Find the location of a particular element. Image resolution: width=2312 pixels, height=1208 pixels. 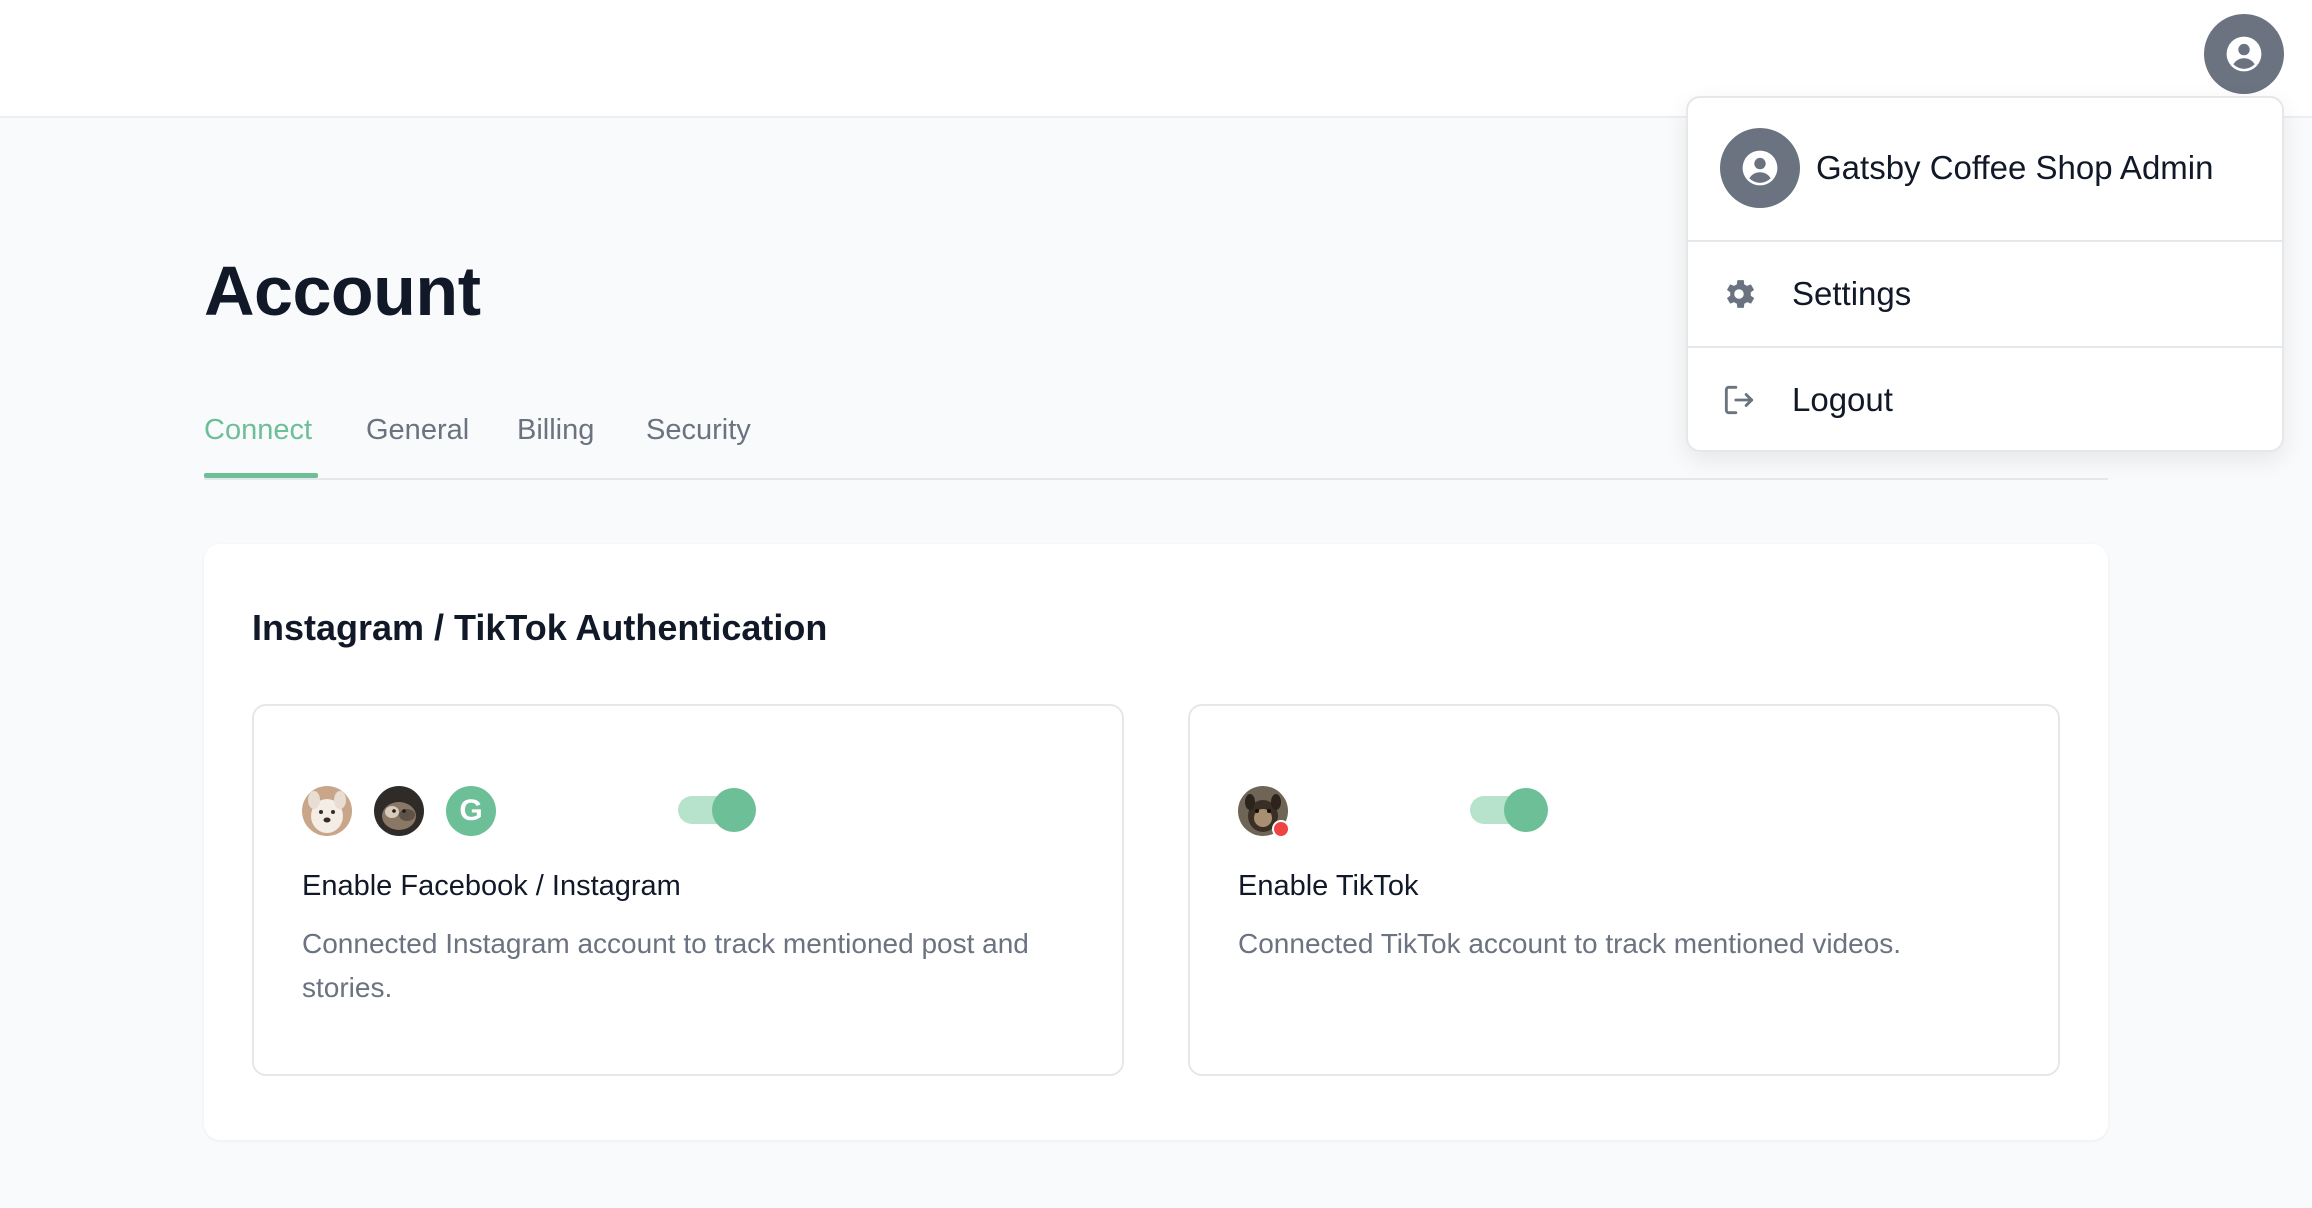

google-avatar-letter: G is located at coordinates (471, 810).